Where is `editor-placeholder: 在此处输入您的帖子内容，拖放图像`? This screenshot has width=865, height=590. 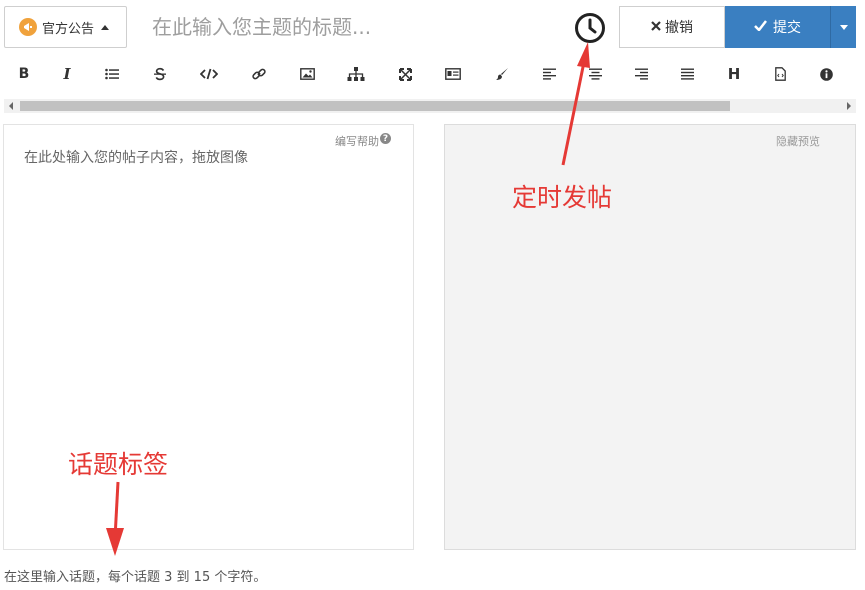
editor-placeholder: 在此处输入您的帖子内容，拖放图像 is located at coordinates (136, 158).